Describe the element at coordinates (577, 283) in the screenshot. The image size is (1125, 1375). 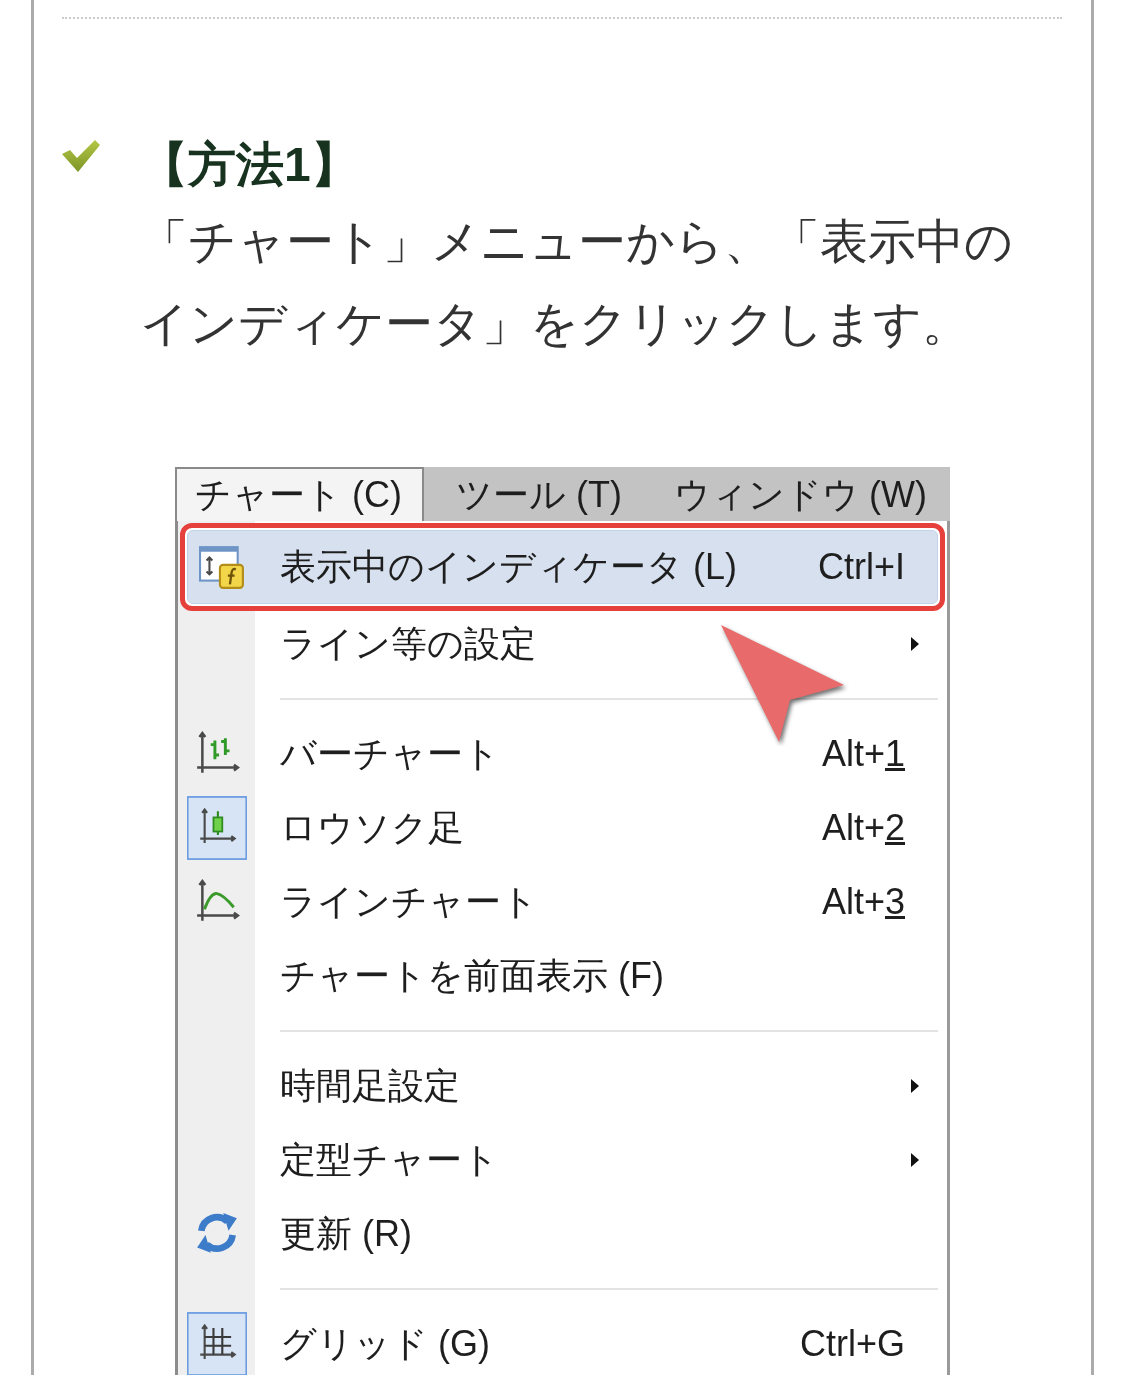
I see `instruction-text: 「チャート」メニューから、「表示中のインディケータ」をクリックします。` at that location.